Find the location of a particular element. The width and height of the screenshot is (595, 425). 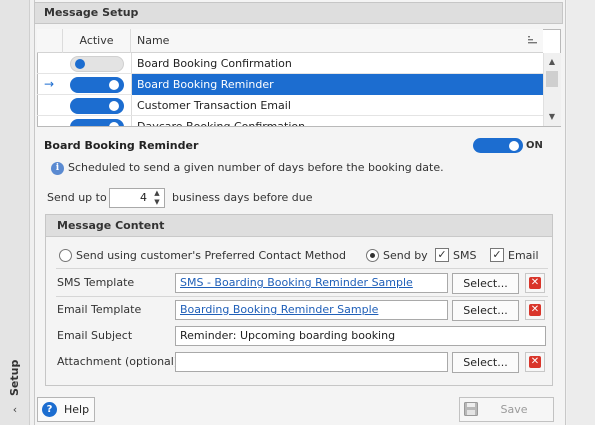

row-name: Board Booking Reminder is located at coordinates (205, 84).